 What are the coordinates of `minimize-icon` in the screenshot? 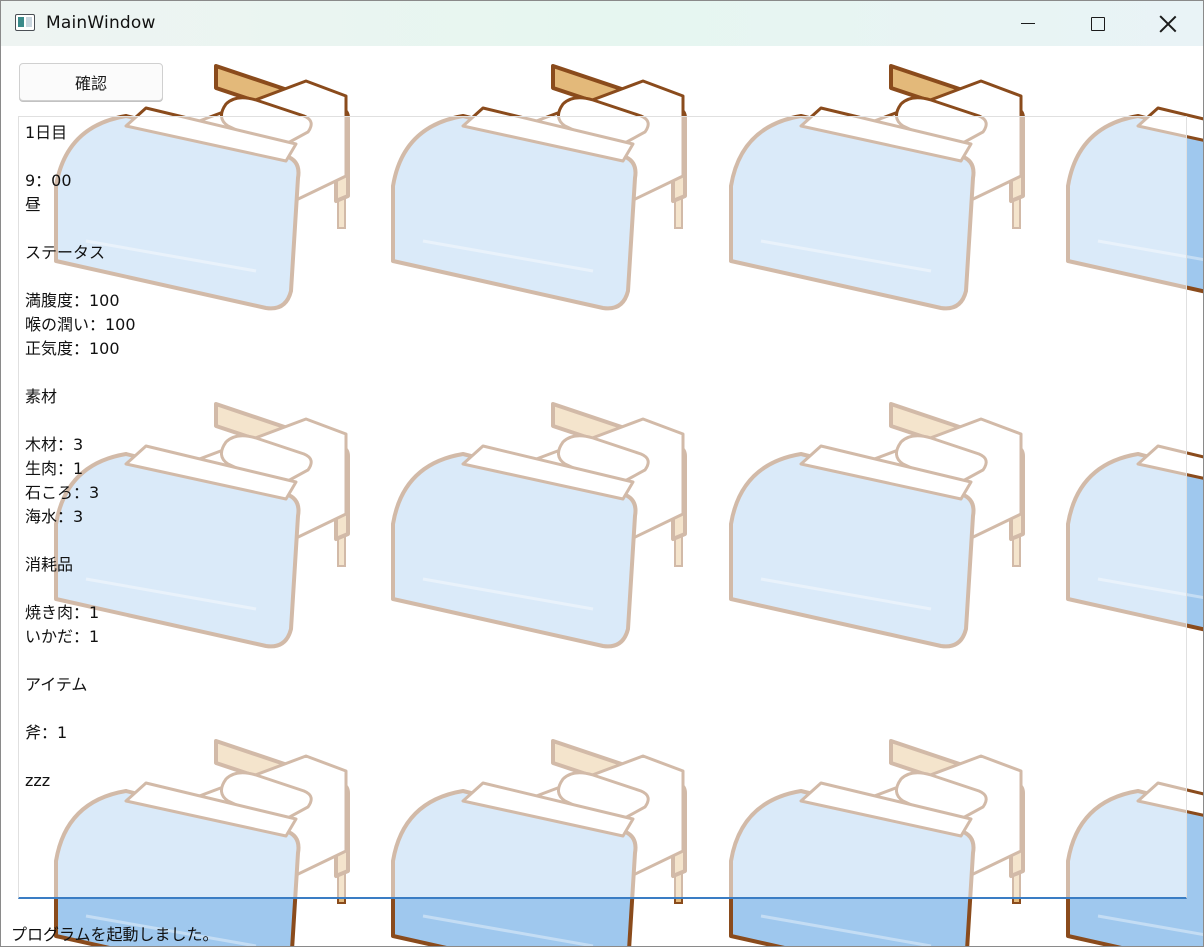 It's located at (1028, 23).